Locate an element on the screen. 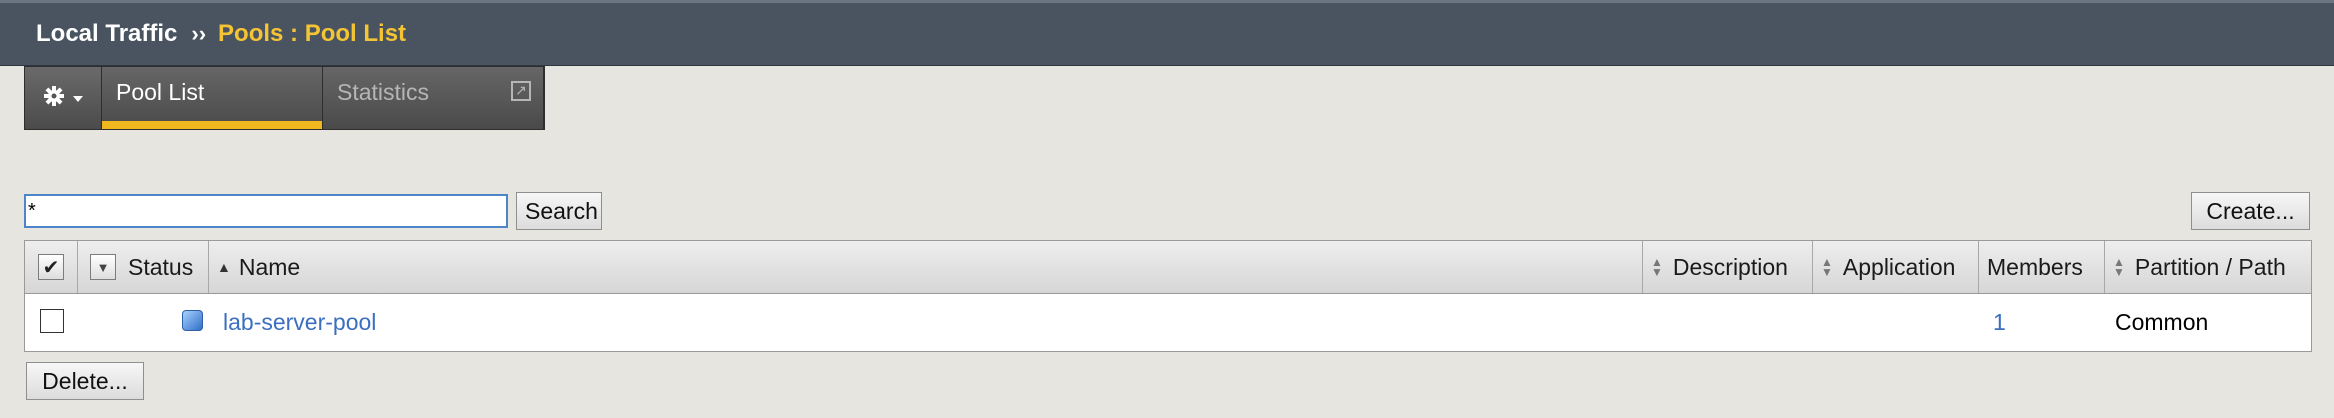  search-input is located at coordinates (266, 211).